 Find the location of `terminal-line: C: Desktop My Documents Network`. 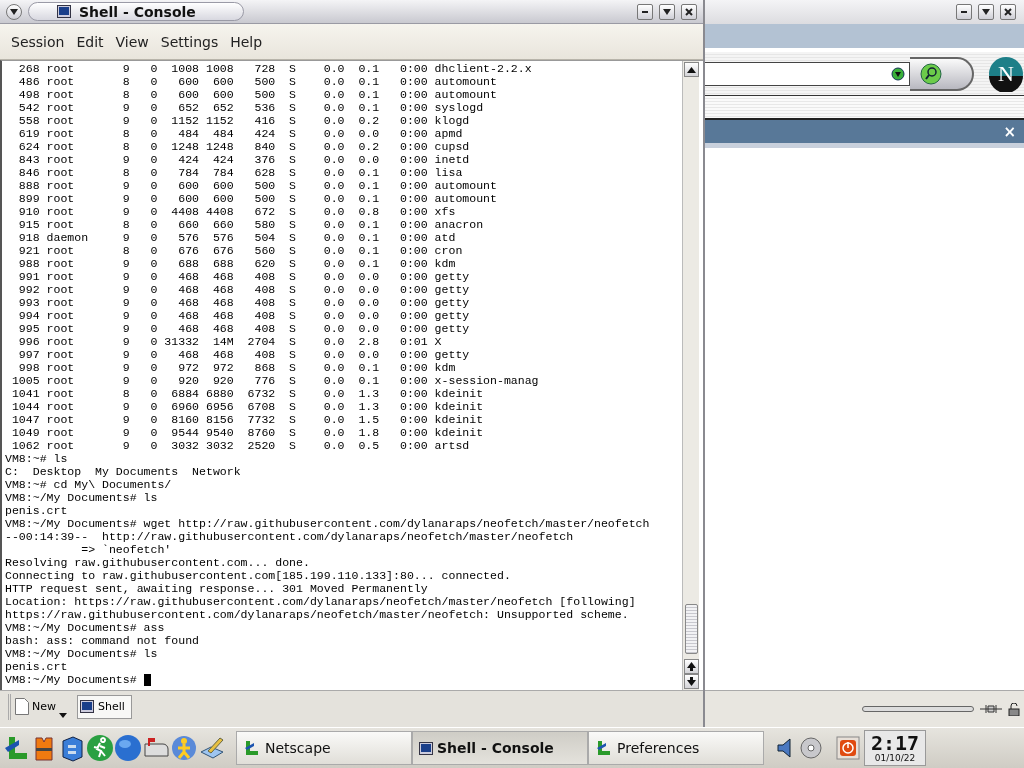

terminal-line: C: Desktop My Documents Network is located at coordinates (123, 471).